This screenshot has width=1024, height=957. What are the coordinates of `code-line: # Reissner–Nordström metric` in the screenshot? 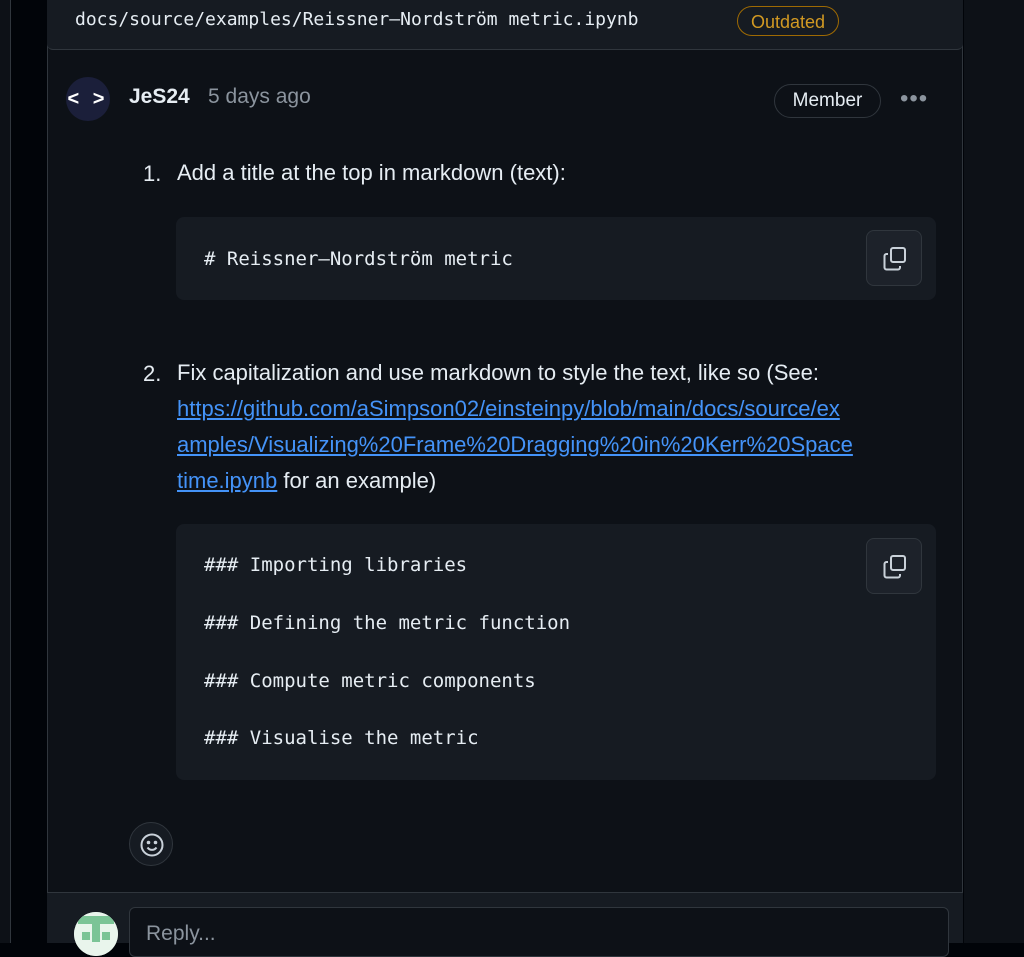 It's located at (358, 259).